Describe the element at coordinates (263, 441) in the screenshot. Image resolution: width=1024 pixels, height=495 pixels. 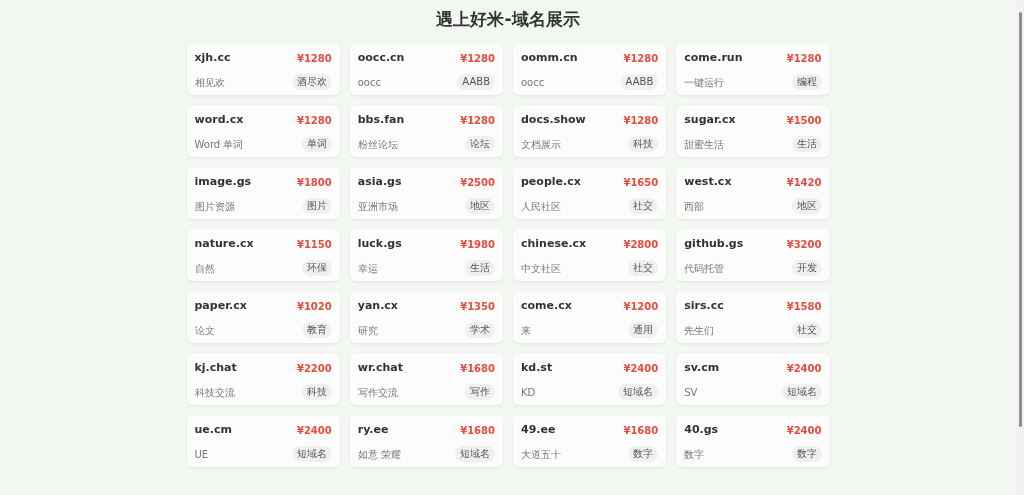
I see `domain-card: ue.cm ¥2400 UE 短域名` at that location.